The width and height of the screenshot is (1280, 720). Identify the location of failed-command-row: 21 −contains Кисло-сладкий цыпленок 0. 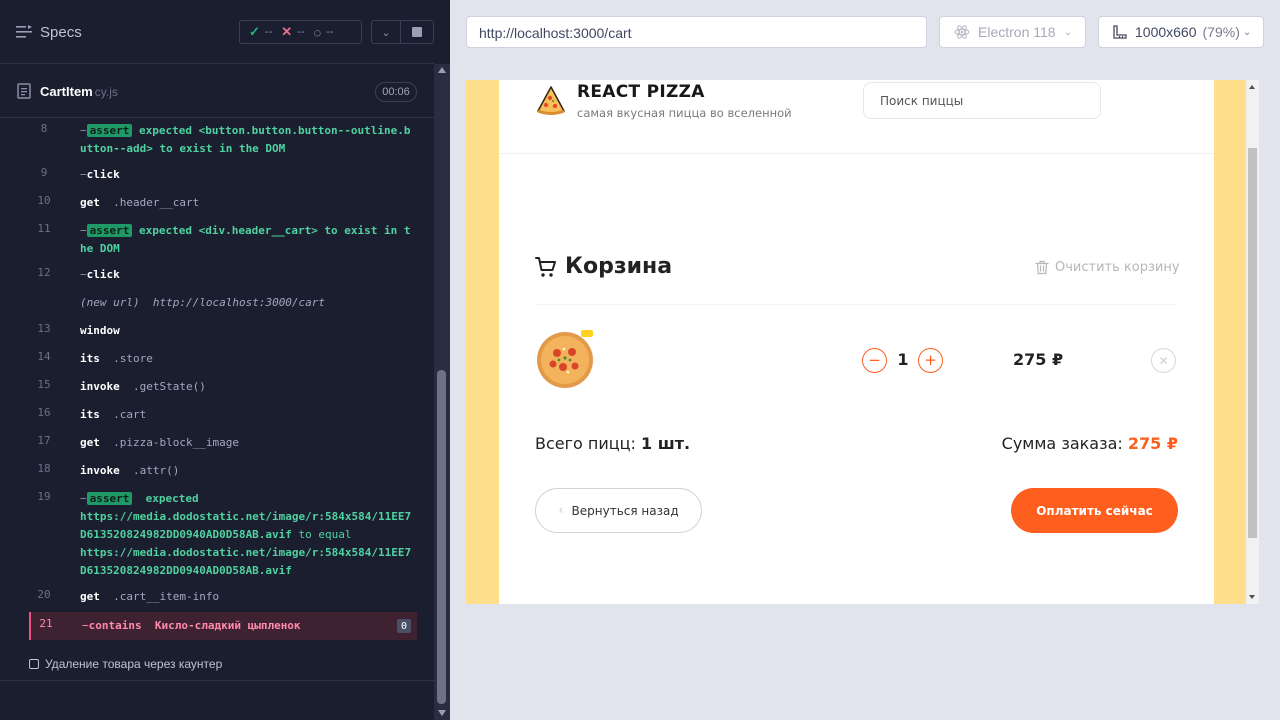
(223, 626).